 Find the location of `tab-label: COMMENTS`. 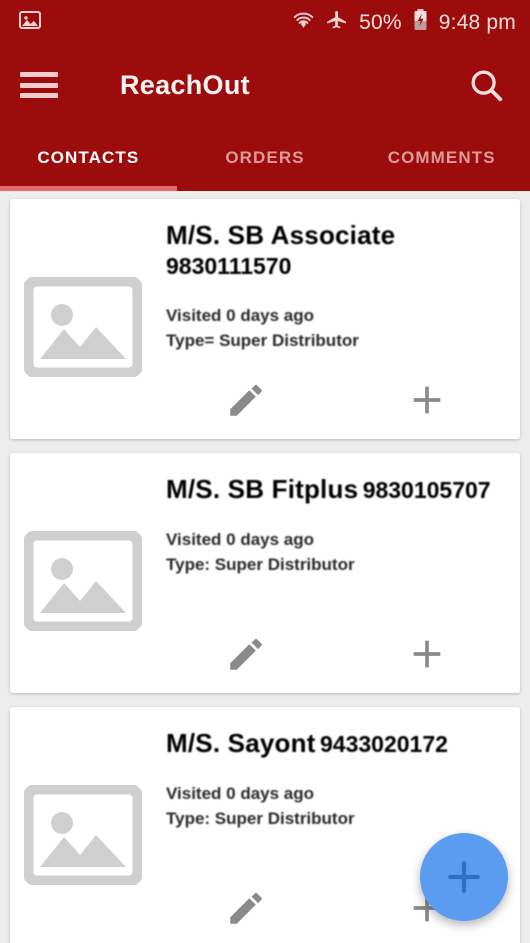

tab-label: COMMENTS is located at coordinates (441, 157).